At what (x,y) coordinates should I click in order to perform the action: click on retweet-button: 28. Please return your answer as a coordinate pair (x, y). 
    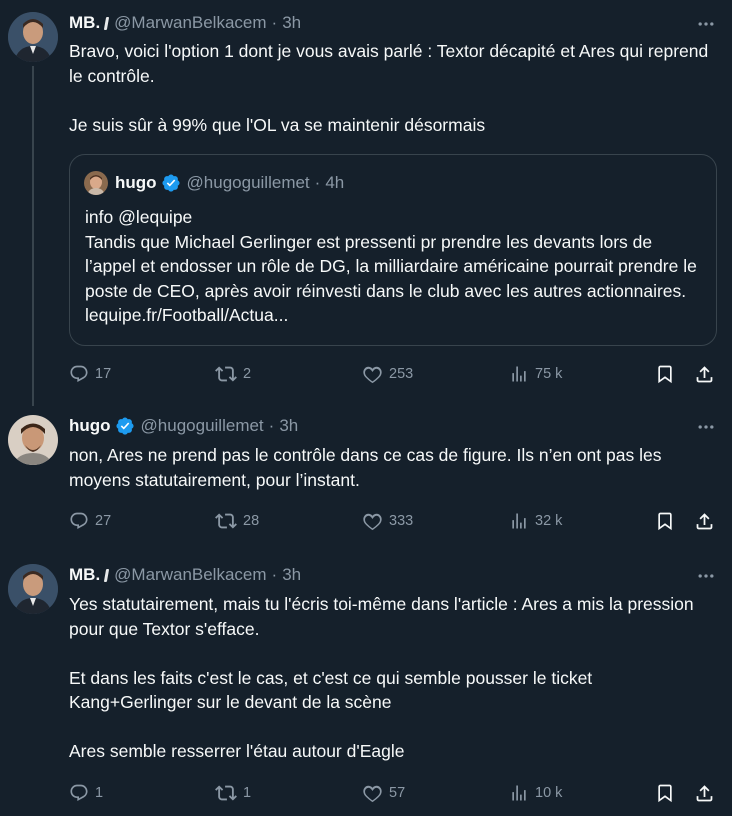
    Looking at the image, I should click on (237, 521).